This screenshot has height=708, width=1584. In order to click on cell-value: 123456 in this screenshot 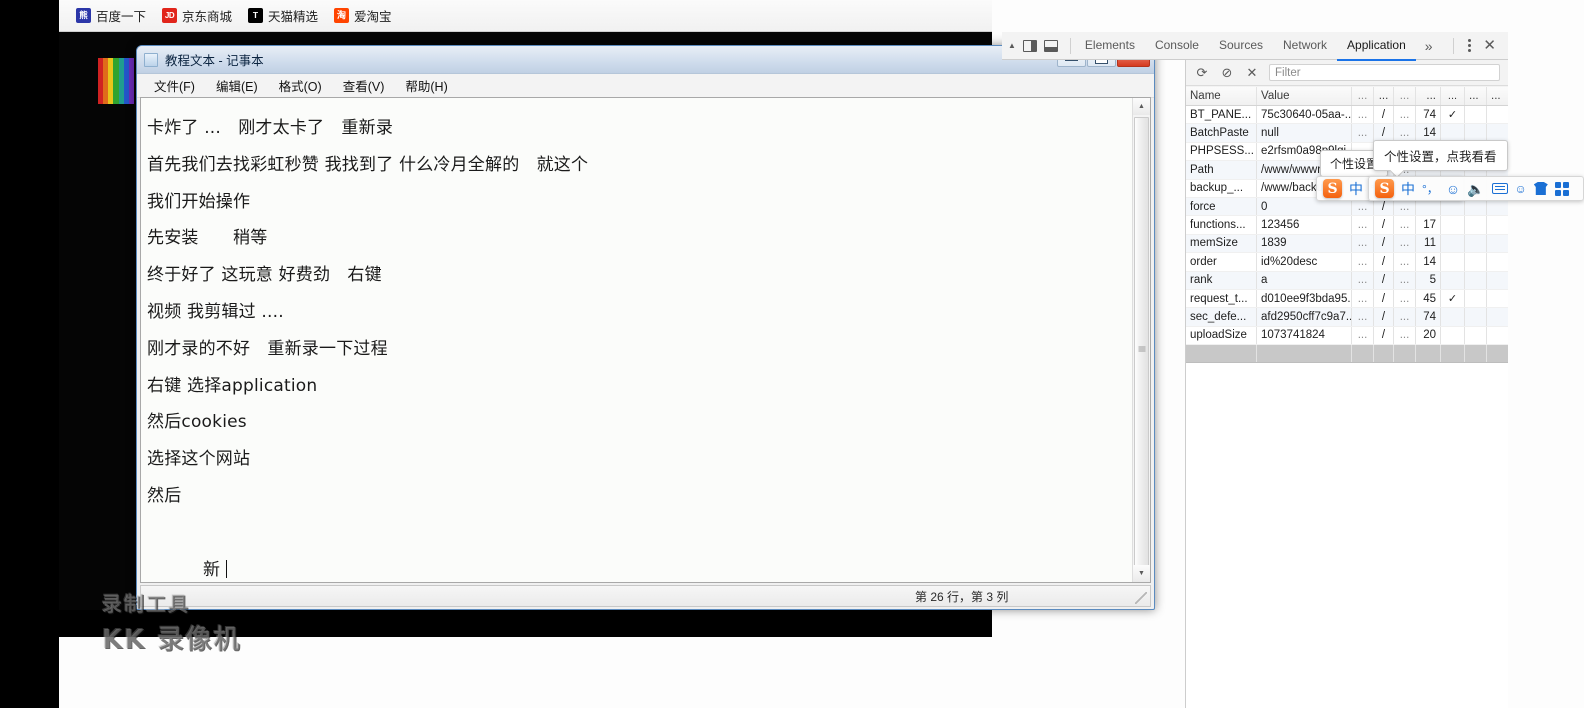, I will do `click(1304, 225)`.